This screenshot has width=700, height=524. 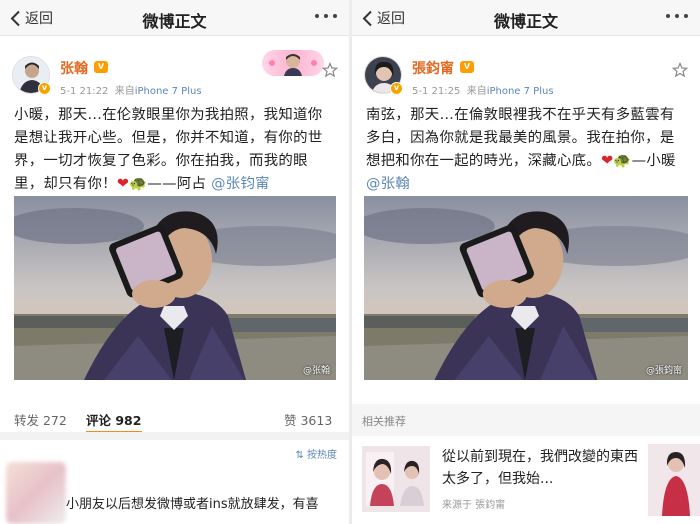 I want to click on photo-watermark: @张翰, so click(x=316, y=371).